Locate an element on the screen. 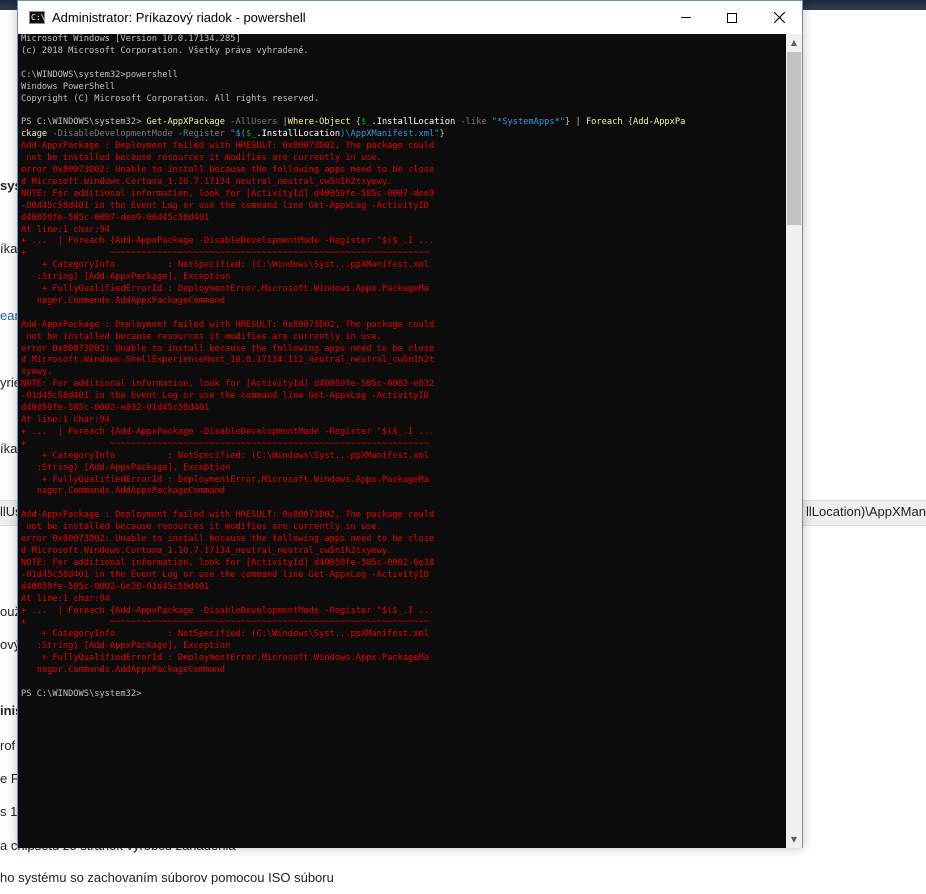 This screenshot has height=894, width=926. console-token: -like is located at coordinates (473, 122).